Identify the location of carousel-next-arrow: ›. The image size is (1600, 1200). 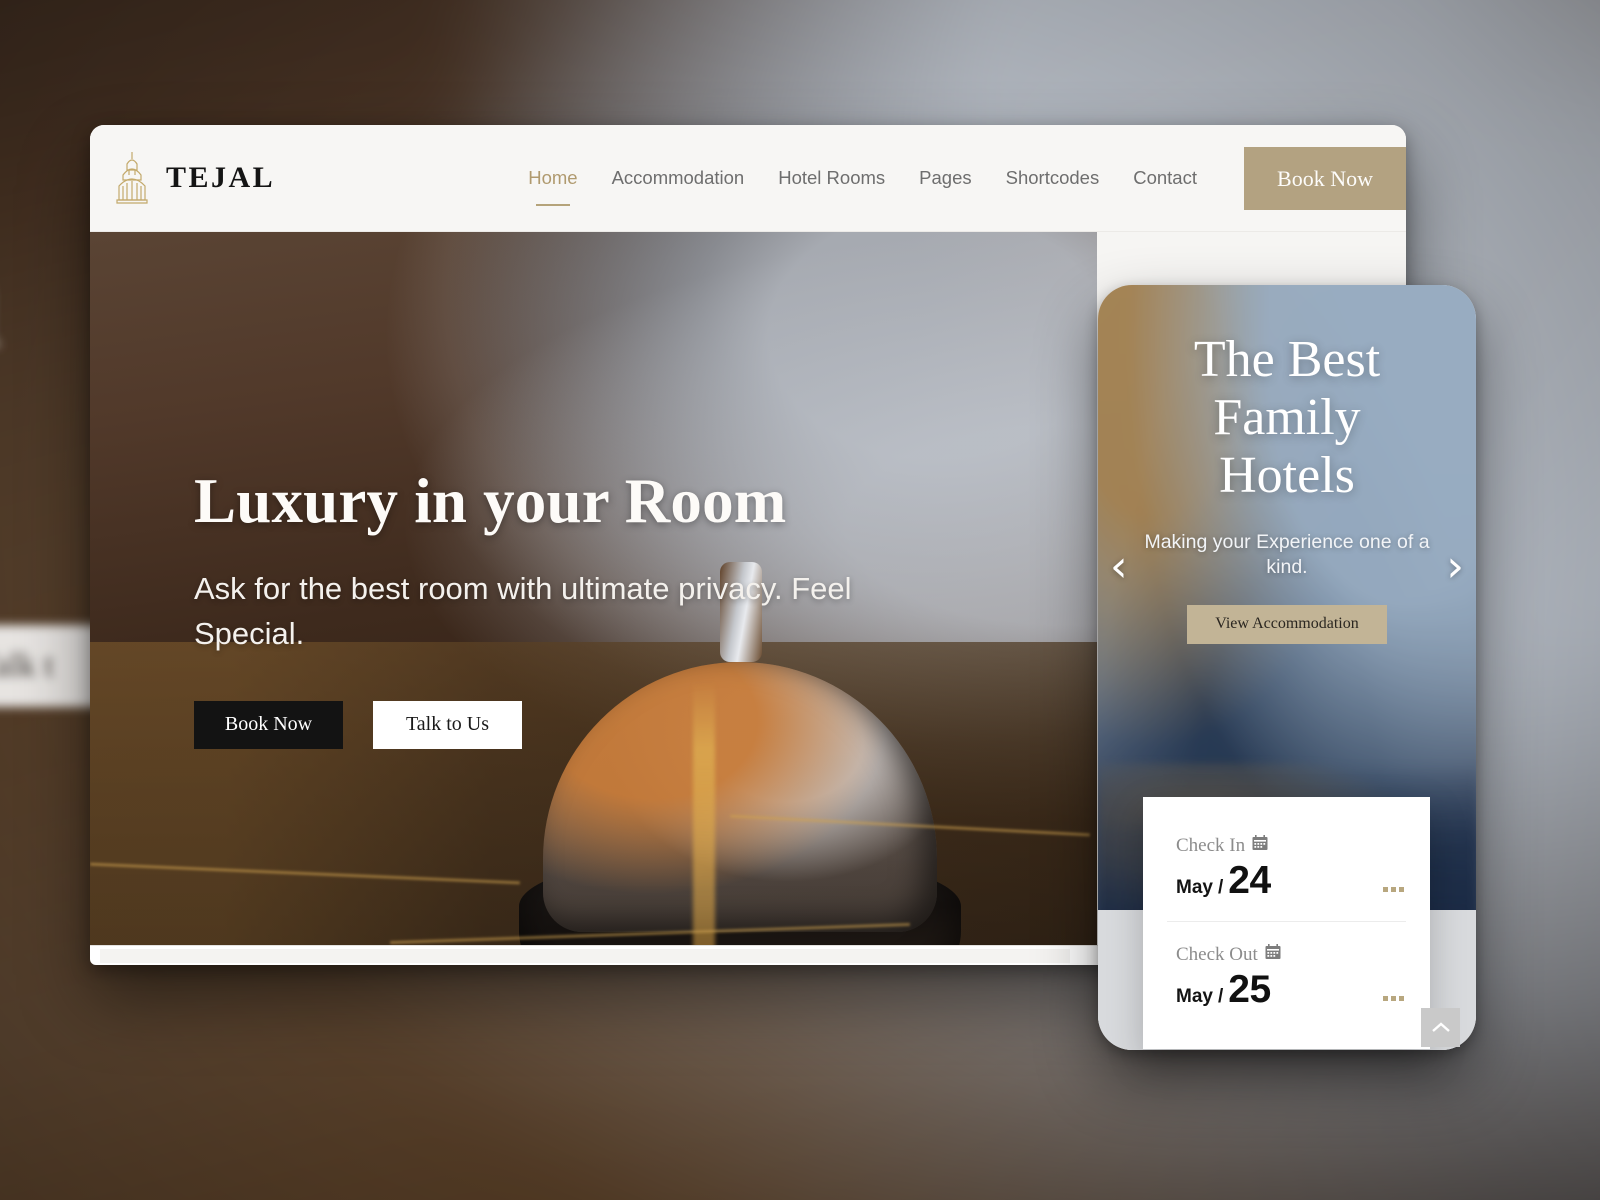
(1455, 567).